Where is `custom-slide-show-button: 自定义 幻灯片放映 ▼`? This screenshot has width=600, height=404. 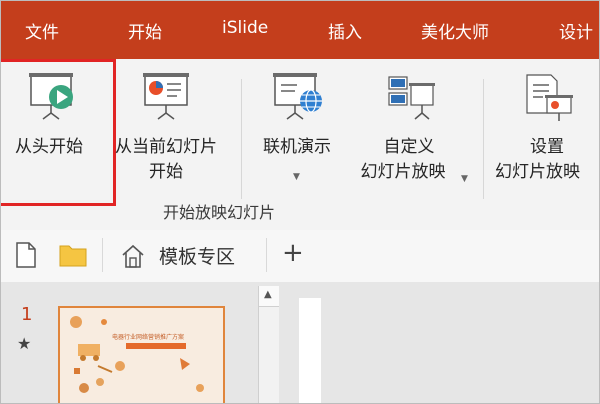
custom-slide-show-button: 自定义 幻灯片放映 ▼ is located at coordinates (409, 131).